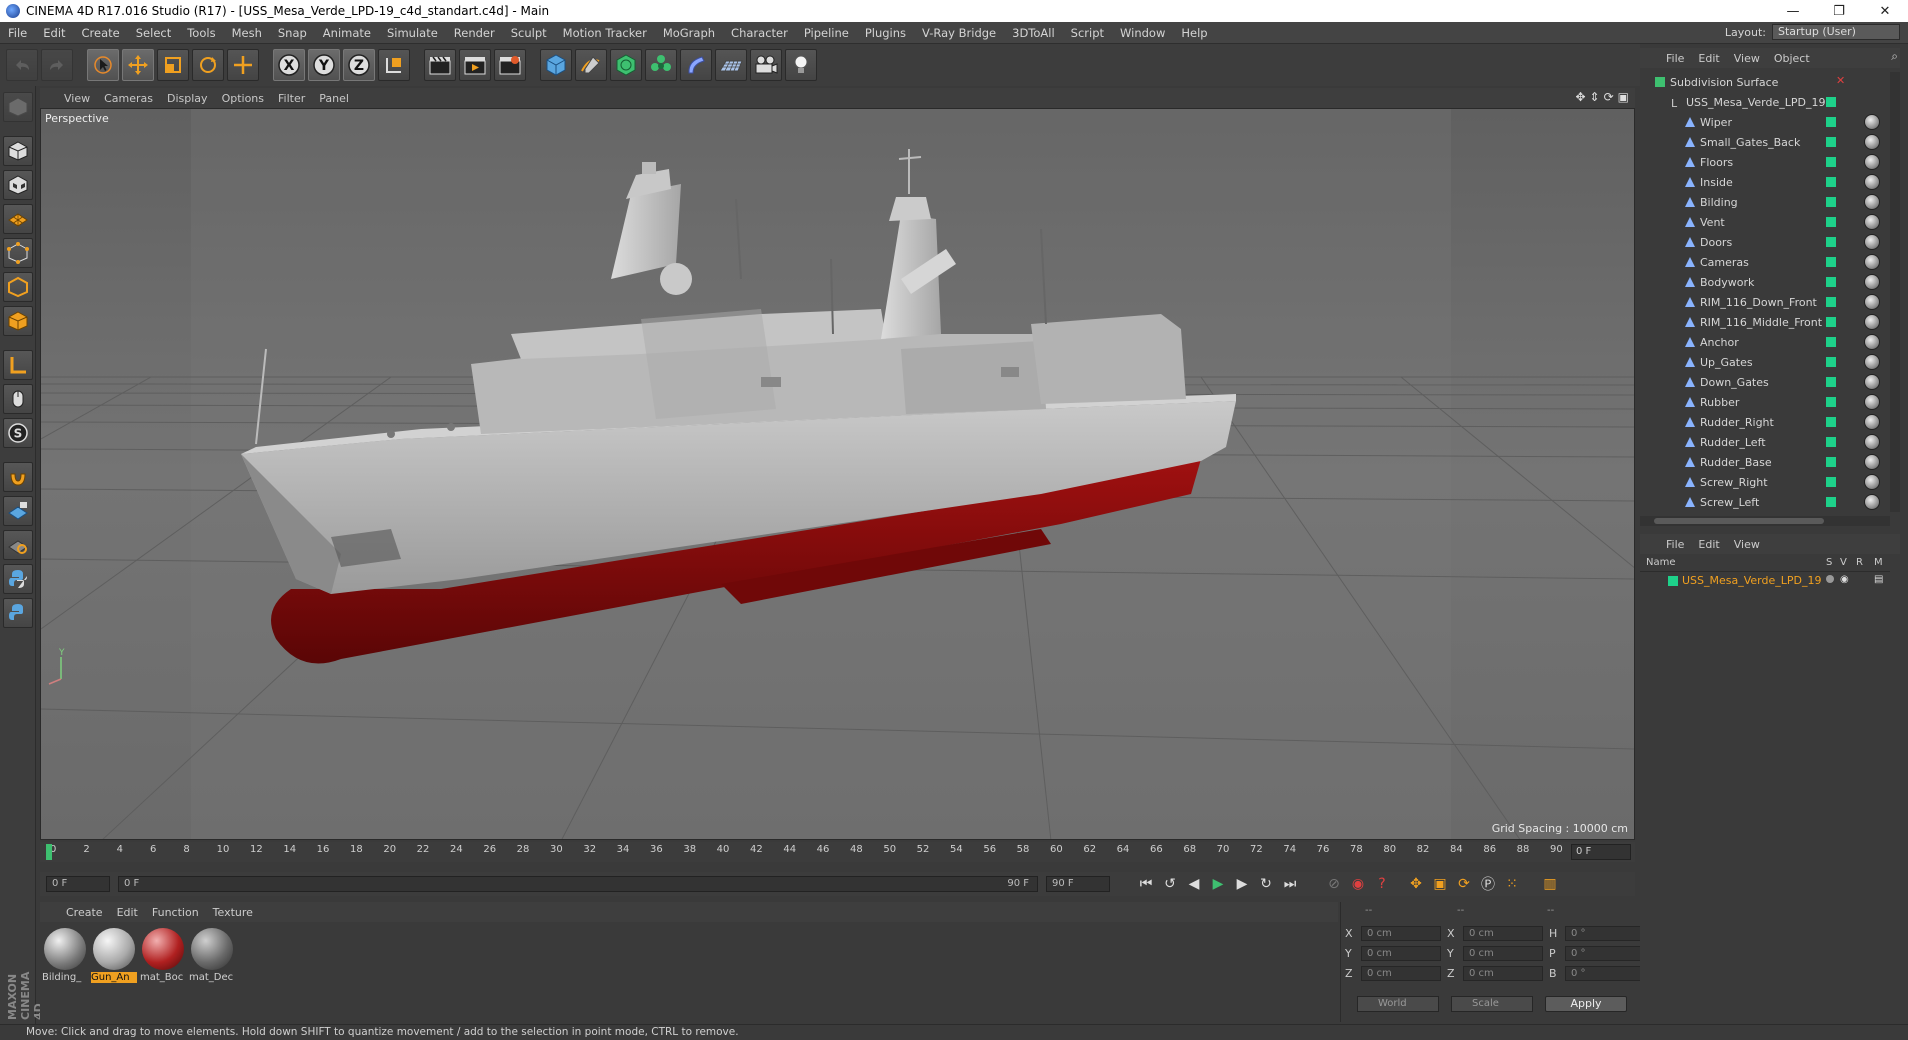  What do you see at coordinates (1765, 282) in the screenshot?
I see `object-row: Bodywork` at bounding box center [1765, 282].